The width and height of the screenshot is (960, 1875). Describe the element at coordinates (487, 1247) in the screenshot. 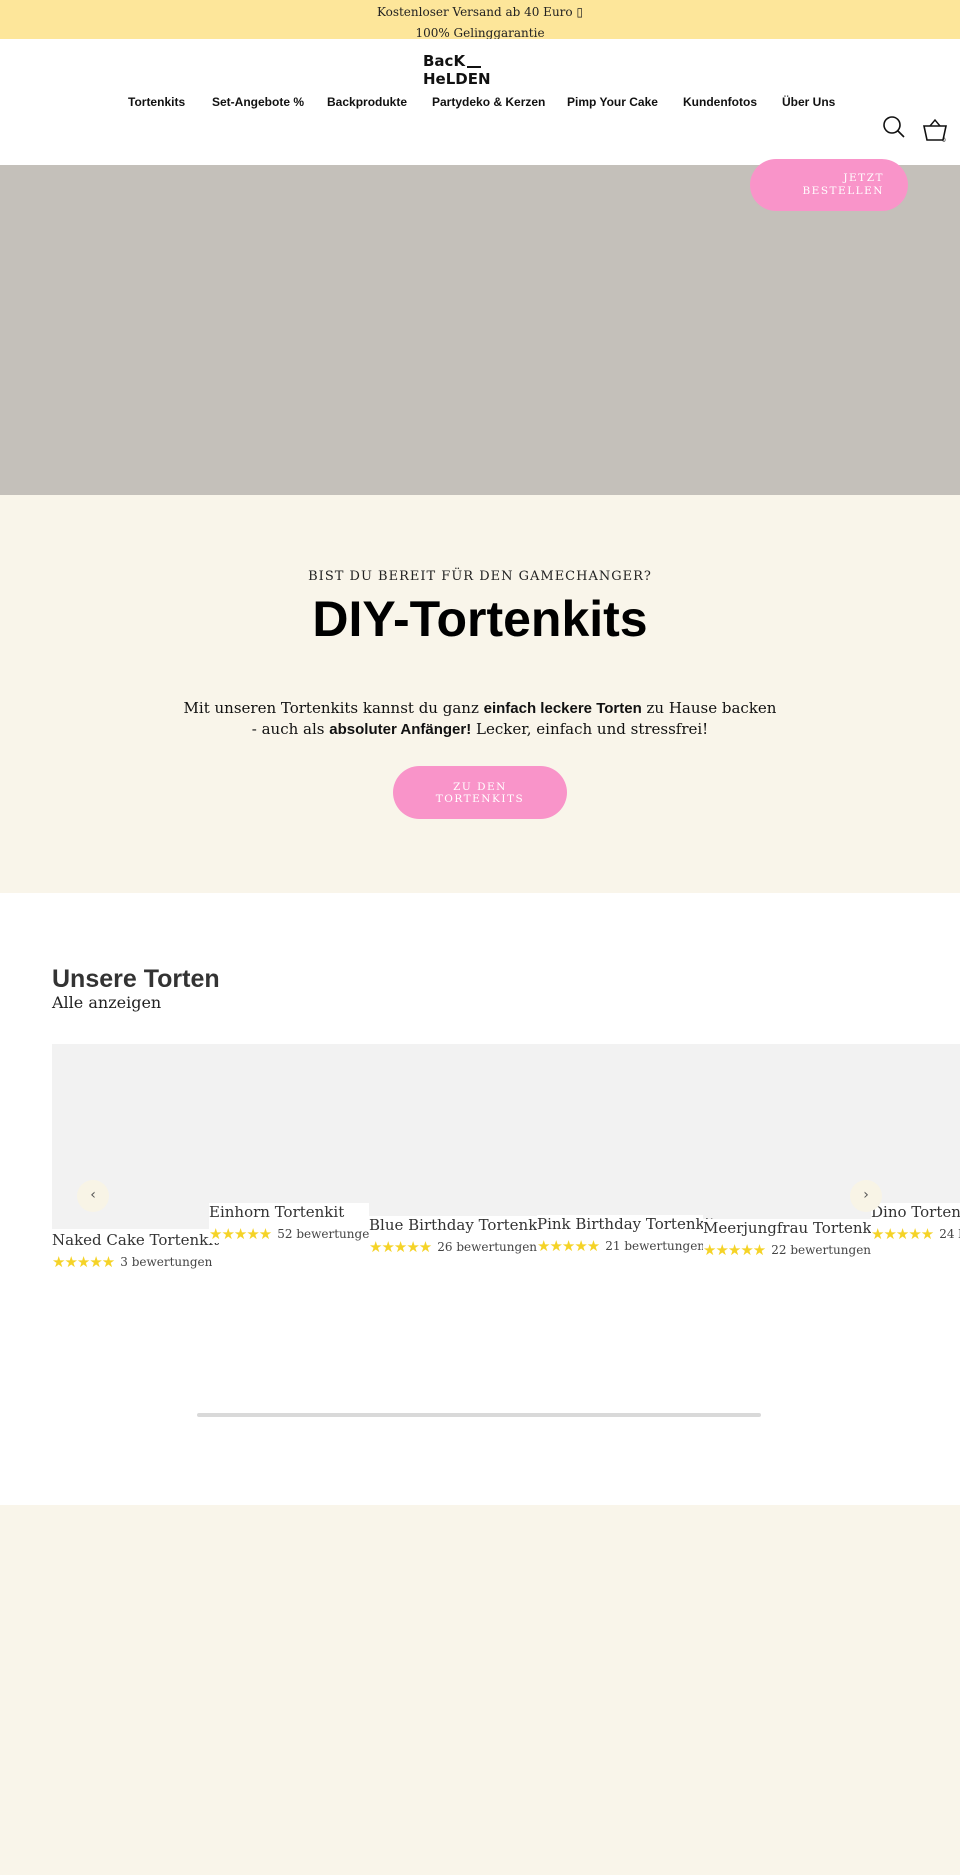

I see `review-count: 26 bewertungen` at that location.